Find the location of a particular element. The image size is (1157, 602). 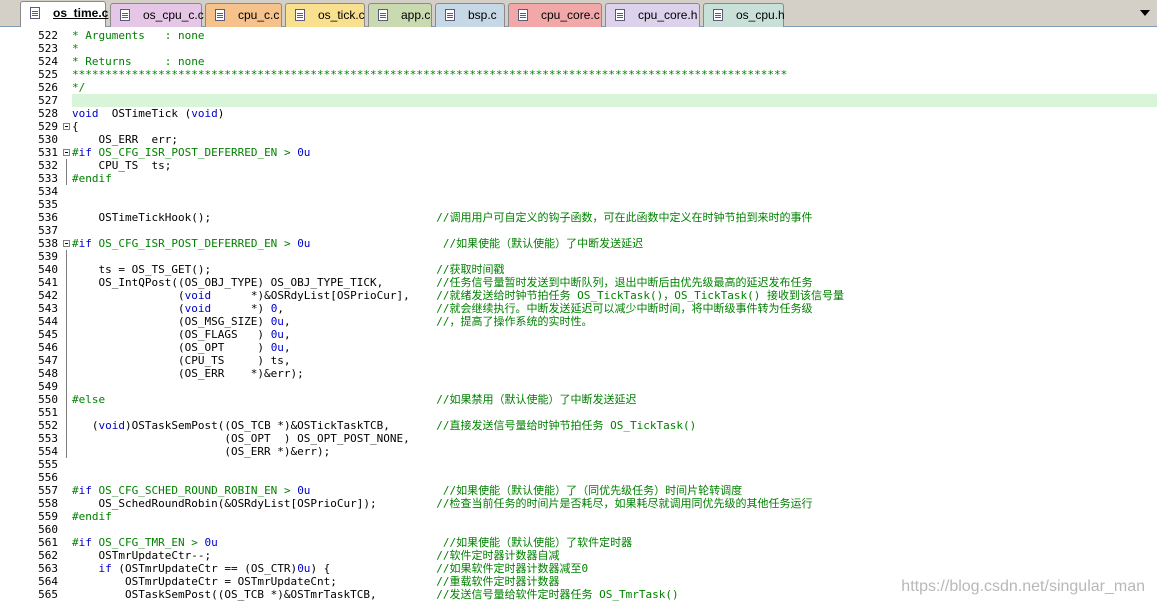

code-line: (OS_OPT ) OS_OPT_POST_NONE, is located at coordinates (614, 438).